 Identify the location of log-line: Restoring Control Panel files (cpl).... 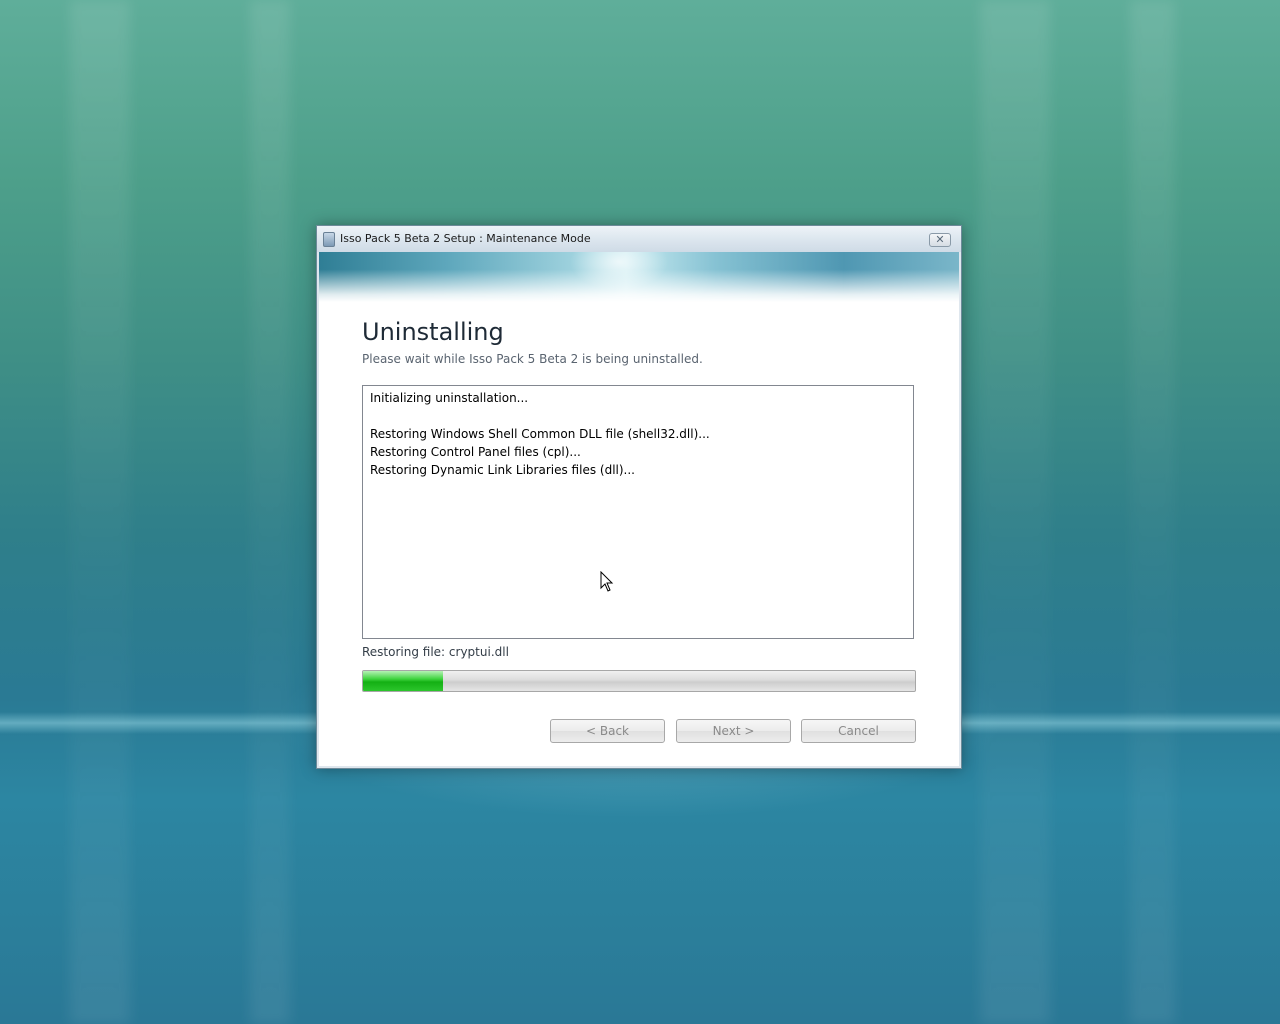
(475, 452).